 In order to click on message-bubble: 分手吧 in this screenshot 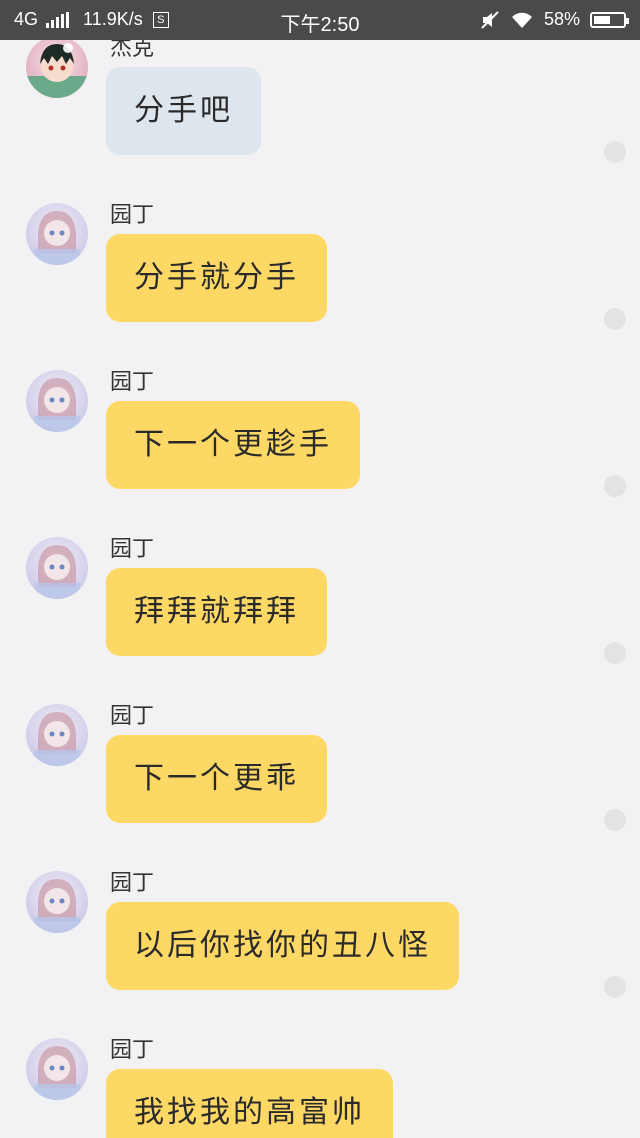, I will do `click(183, 111)`.